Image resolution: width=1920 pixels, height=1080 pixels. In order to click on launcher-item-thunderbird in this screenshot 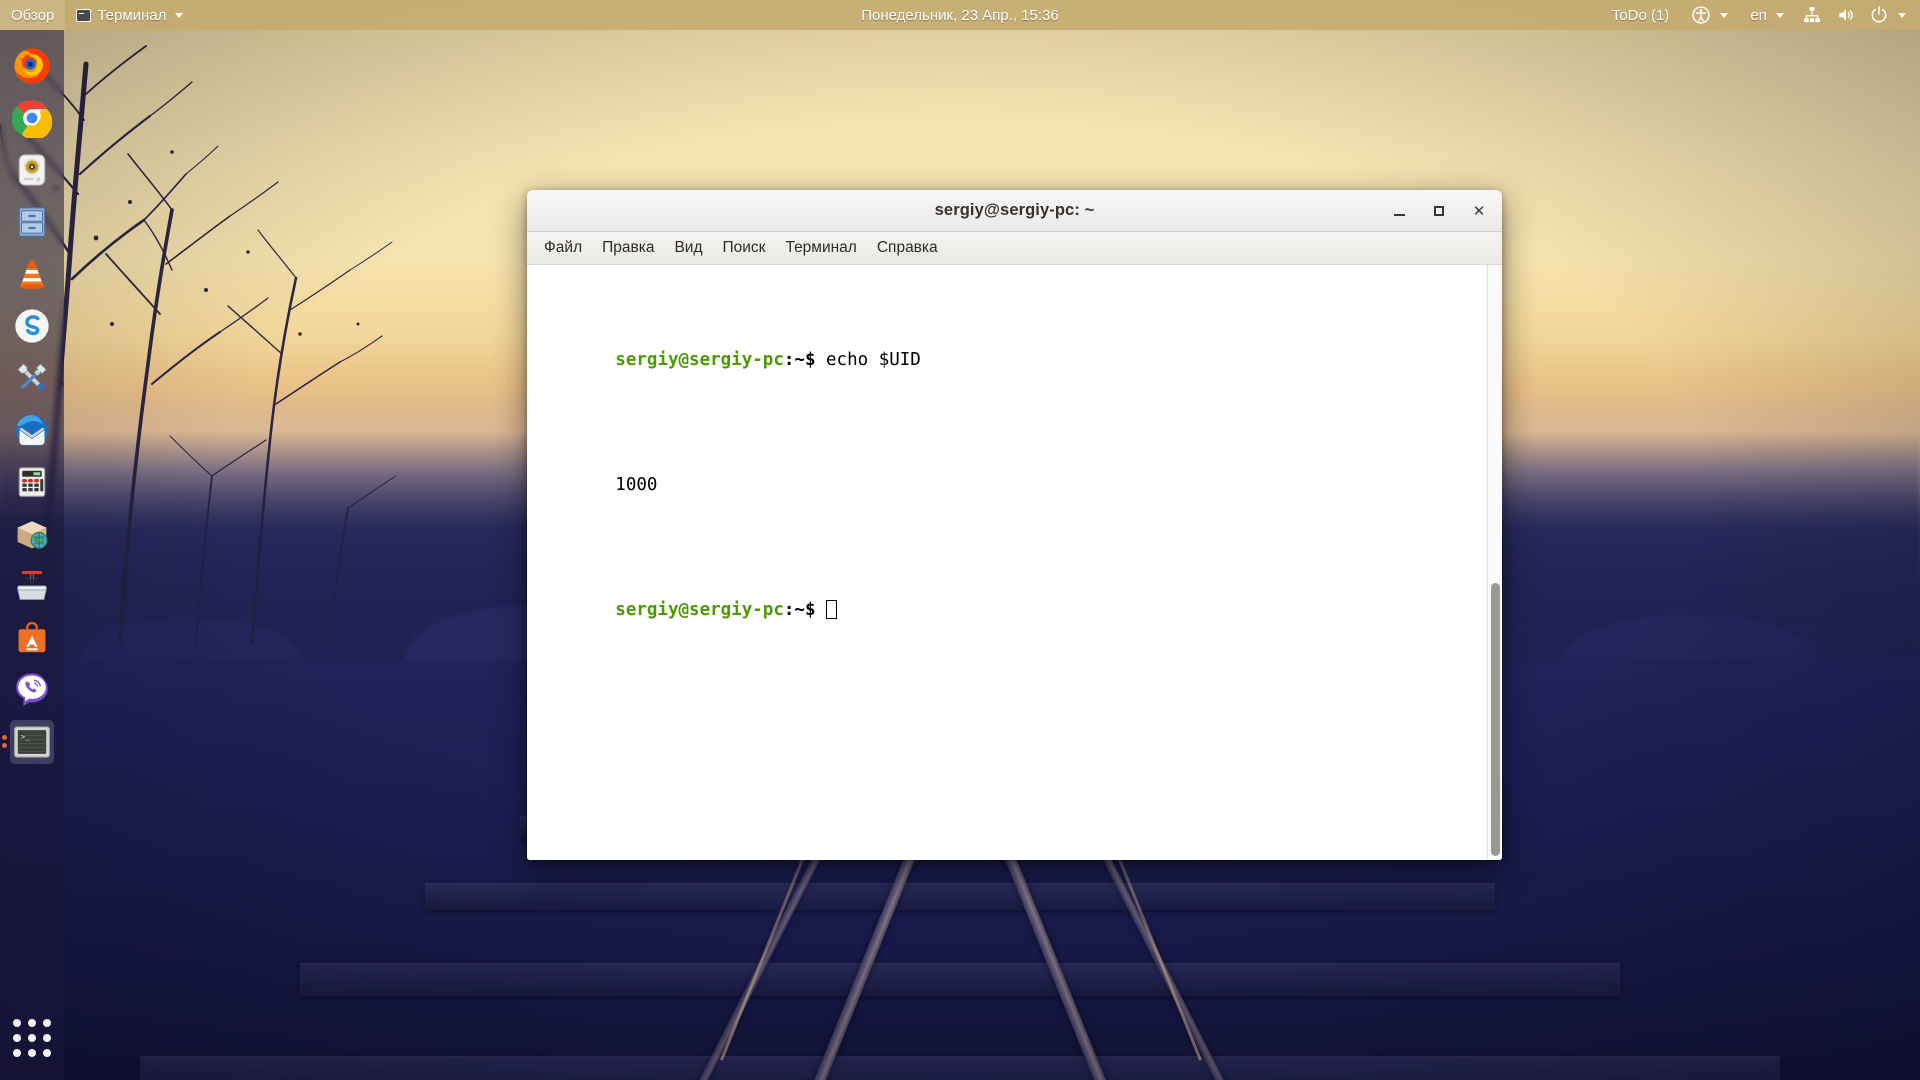, I will do `click(32, 430)`.